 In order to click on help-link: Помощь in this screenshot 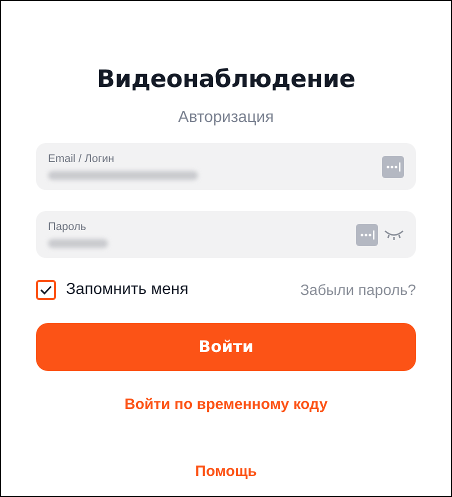, I will do `click(226, 471)`.